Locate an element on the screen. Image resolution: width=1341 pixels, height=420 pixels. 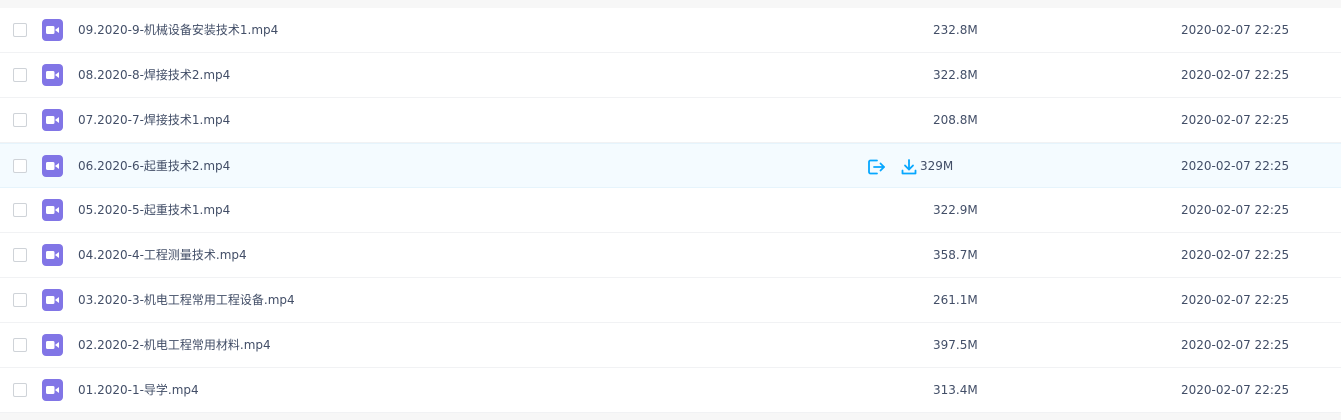
file-name: 09.2020-9-机械设备安装技术1.mp4 is located at coordinates (178, 30).